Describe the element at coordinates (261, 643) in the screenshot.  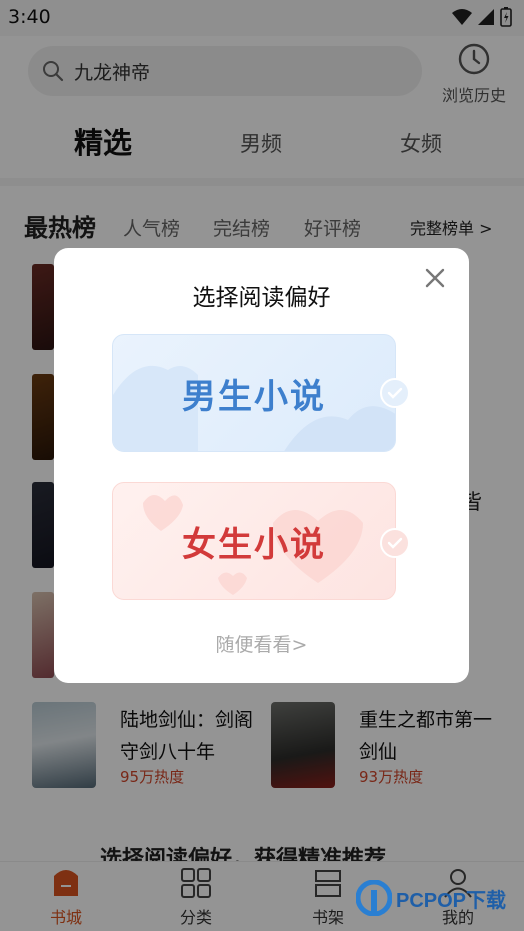
I see `browse-link: 随便看看>` at that location.